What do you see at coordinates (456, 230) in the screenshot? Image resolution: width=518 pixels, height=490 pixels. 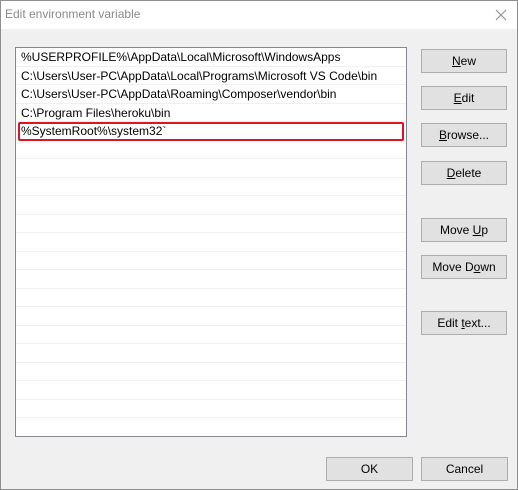 I see `move-up-button-label-pre: Move` at bounding box center [456, 230].